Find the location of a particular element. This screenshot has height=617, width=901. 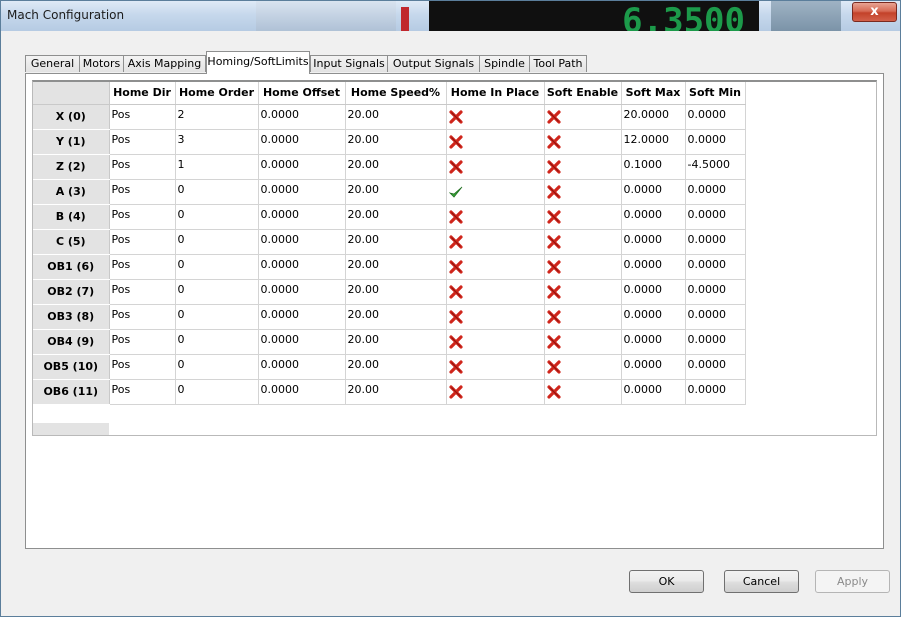

tab-axis-mapping: Axis Mapping is located at coordinates (164, 63).